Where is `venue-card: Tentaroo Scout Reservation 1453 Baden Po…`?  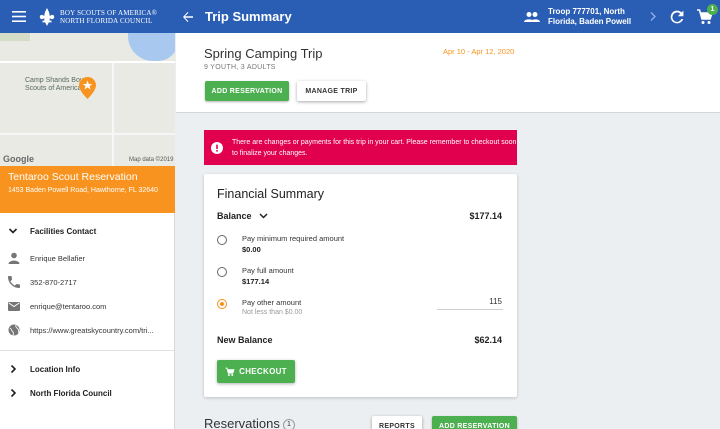 venue-card: Tentaroo Scout Reservation 1453 Baden Po… is located at coordinates (87, 189).